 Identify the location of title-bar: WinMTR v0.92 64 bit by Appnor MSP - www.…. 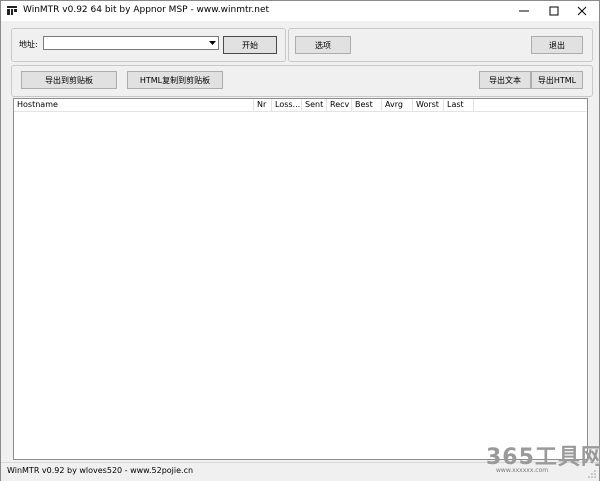
(300, 11).